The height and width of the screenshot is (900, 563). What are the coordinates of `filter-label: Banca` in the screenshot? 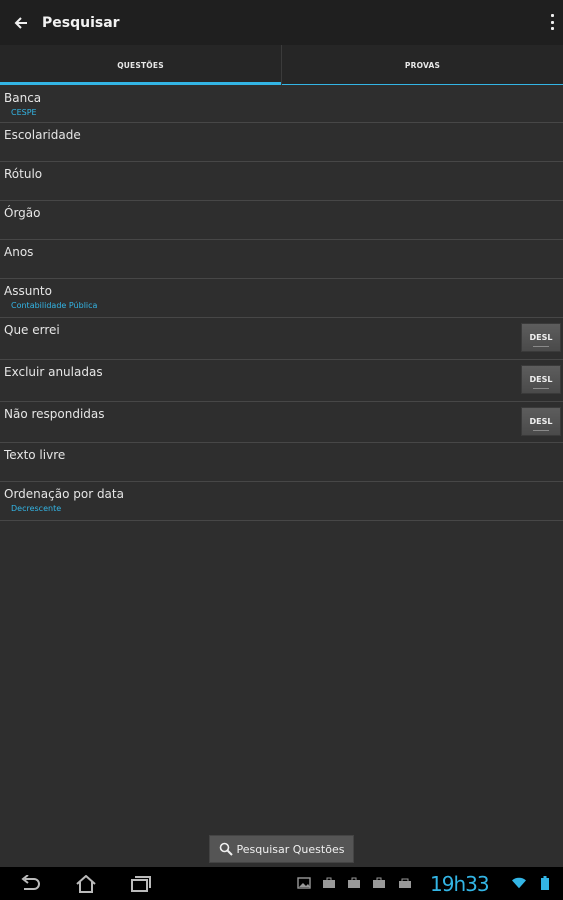 It's located at (23, 98).